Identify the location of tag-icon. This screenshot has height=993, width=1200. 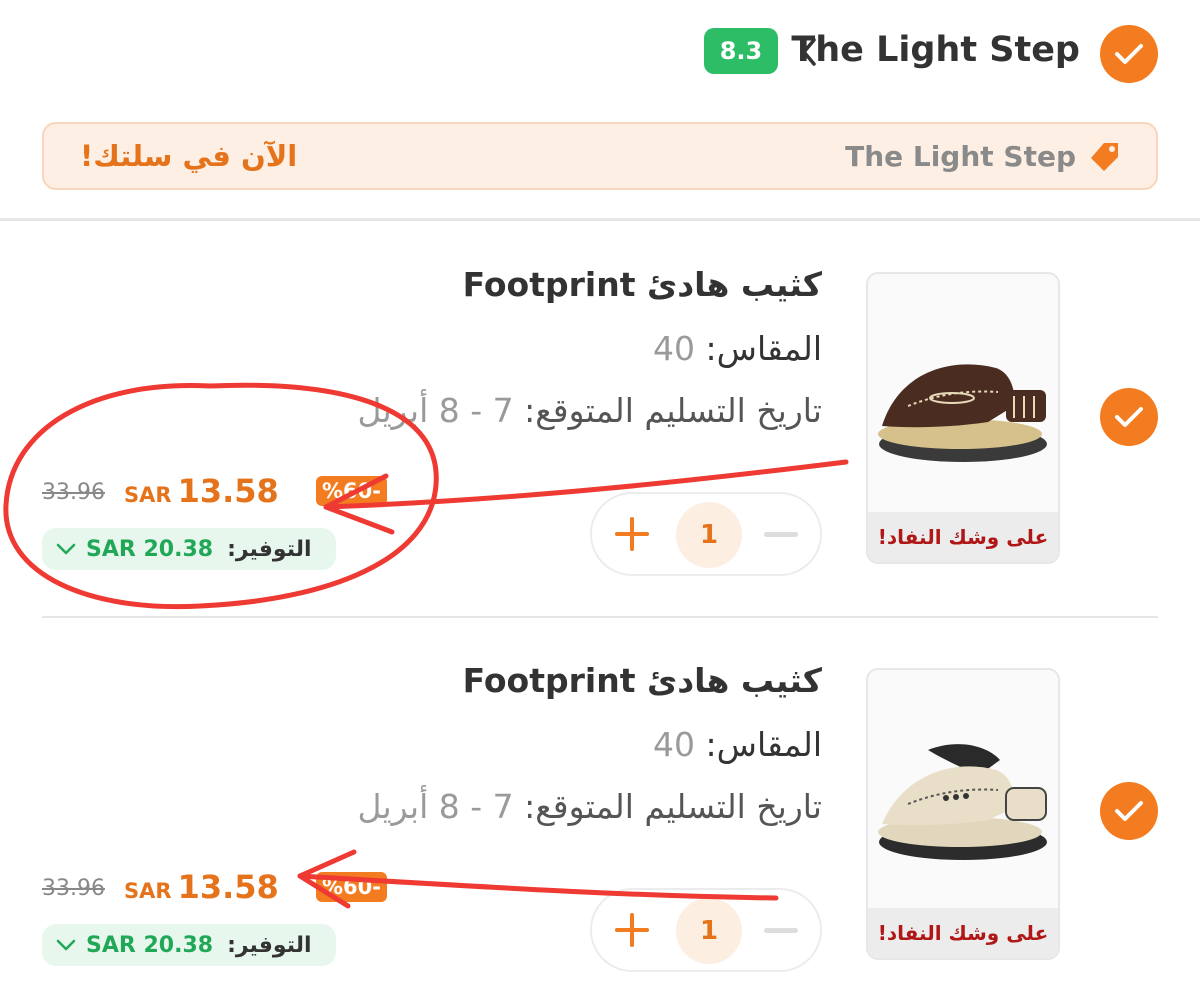
(1104, 157).